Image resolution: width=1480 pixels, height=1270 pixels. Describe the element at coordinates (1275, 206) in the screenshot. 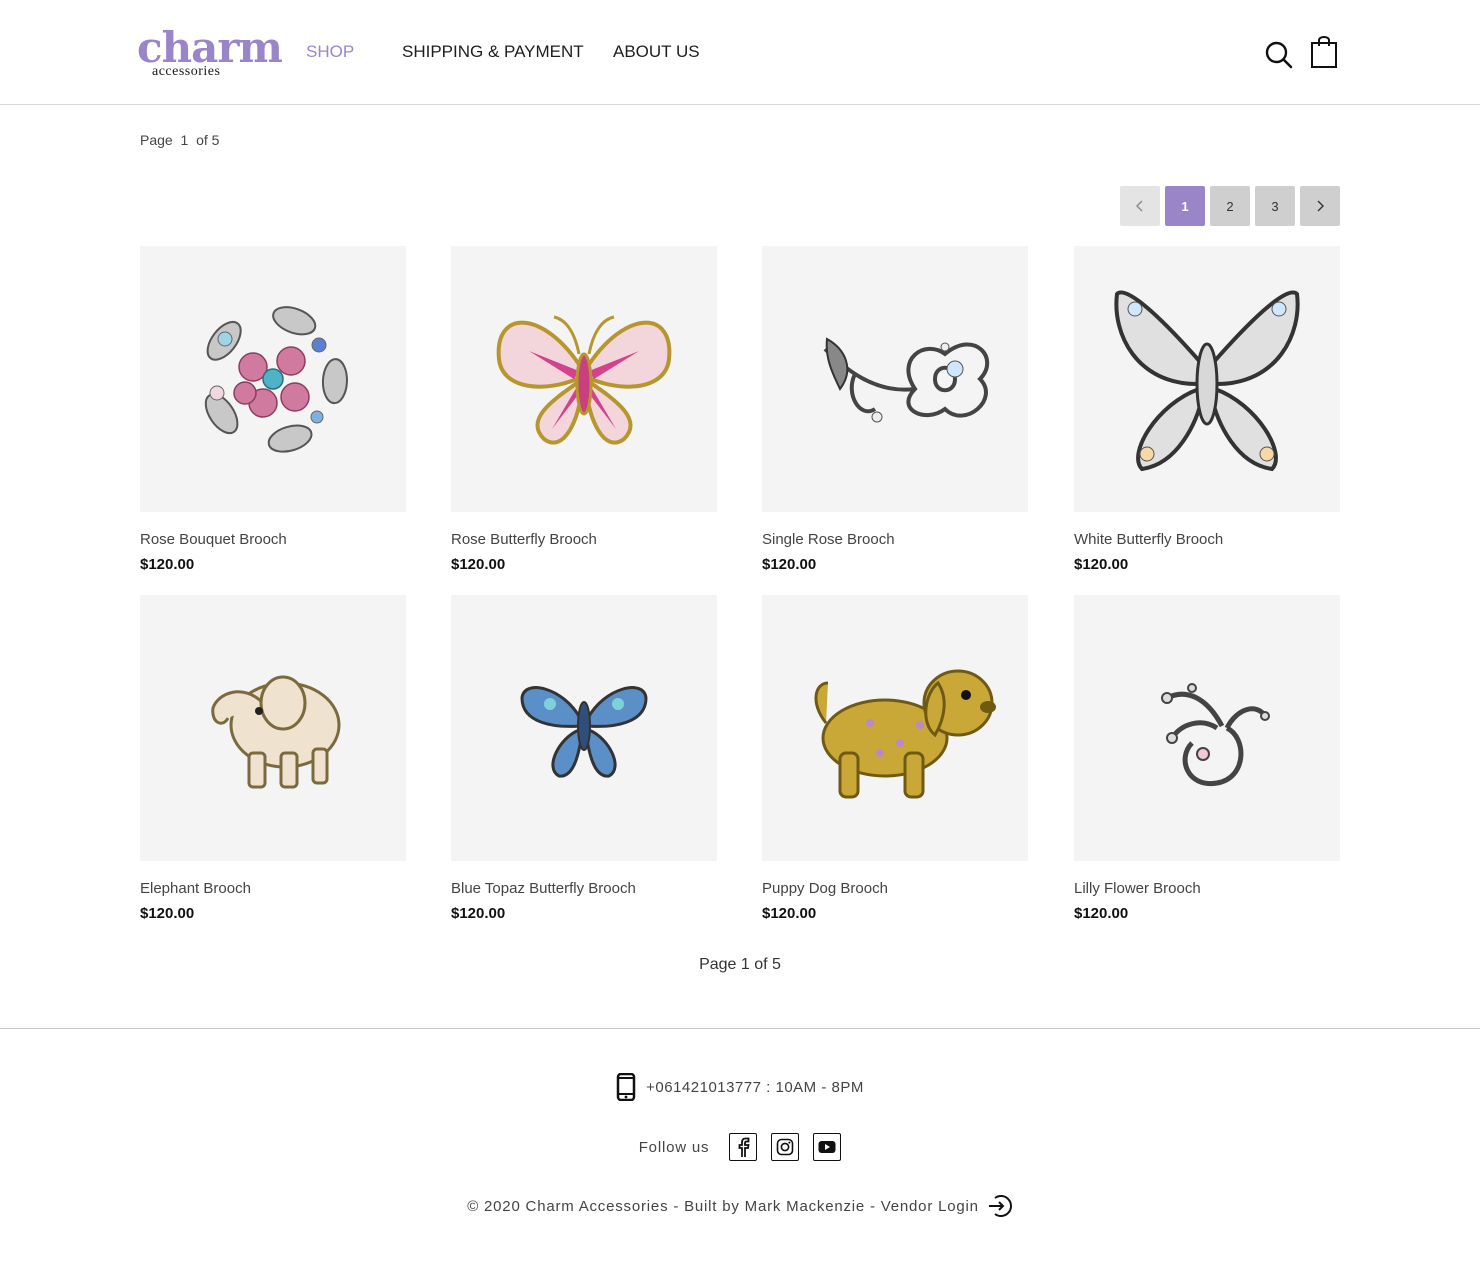

I see `pagination-page-3: 3` at that location.